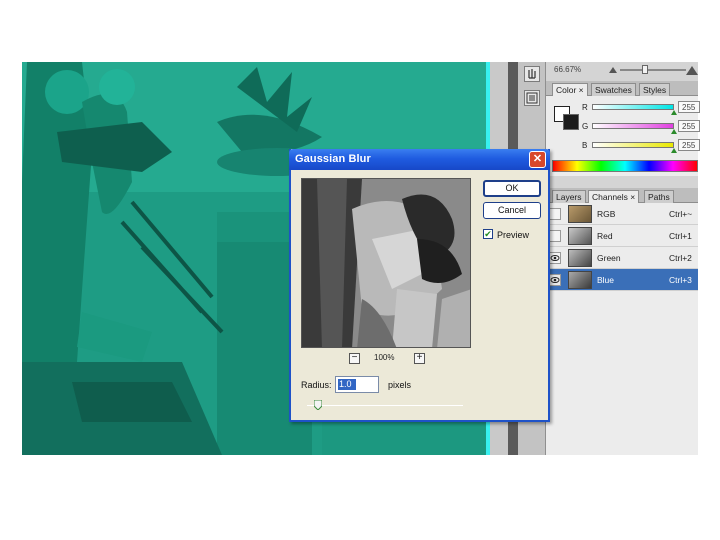  What do you see at coordinates (585, 126) in the screenshot?
I see `green-channel-letter: G` at bounding box center [585, 126].